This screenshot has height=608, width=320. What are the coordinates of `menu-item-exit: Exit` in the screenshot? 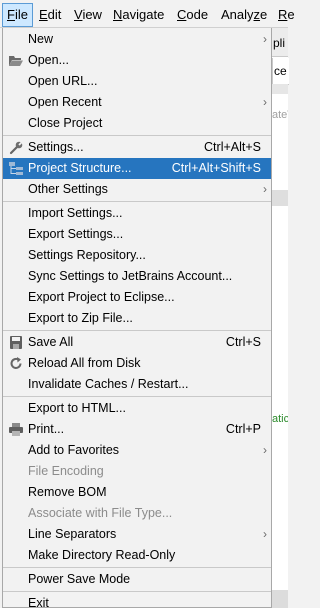 It's located at (137, 600).